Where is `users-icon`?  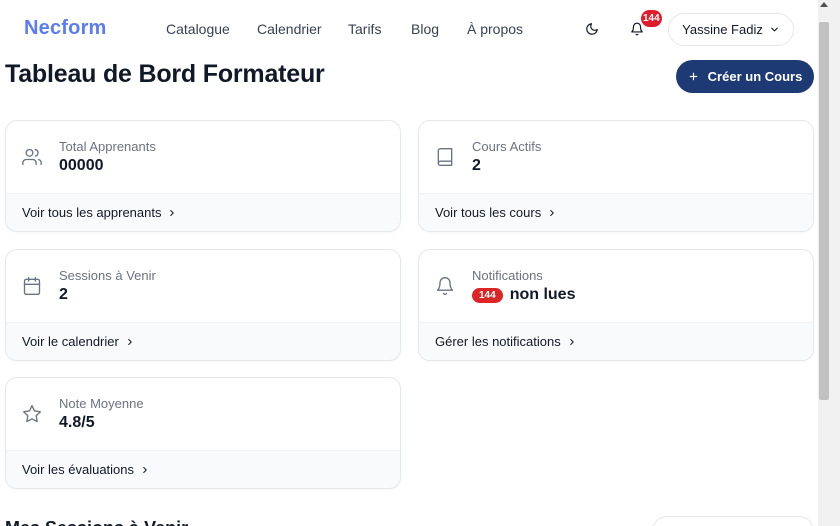
users-icon is located at coordinates (32, 157).